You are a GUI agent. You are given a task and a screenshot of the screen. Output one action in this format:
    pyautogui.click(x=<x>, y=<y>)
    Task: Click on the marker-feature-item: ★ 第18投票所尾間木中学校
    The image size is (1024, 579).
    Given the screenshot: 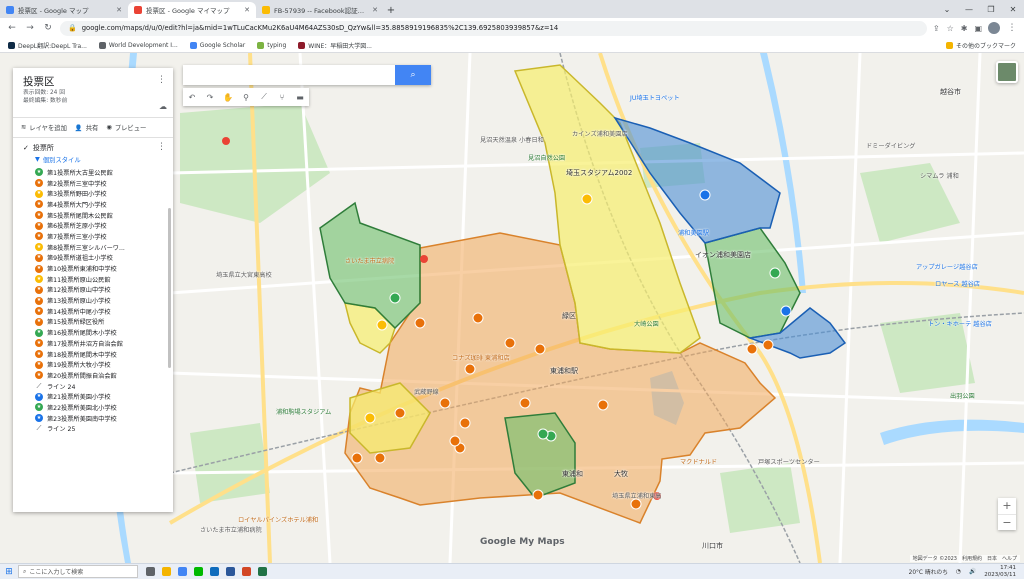 What is the action you would take?
    pyautogui.click(x=93, y=354)
    